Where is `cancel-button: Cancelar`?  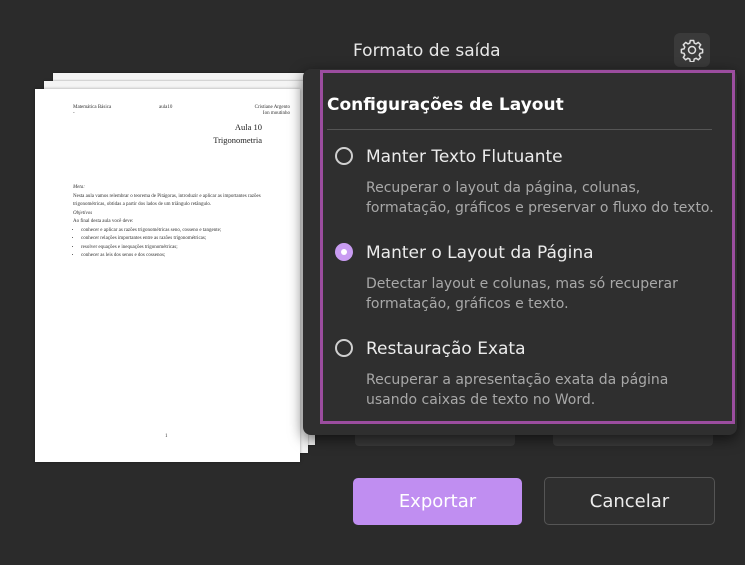 cancel-button: Cancelar is located at coordinates (629, 501).